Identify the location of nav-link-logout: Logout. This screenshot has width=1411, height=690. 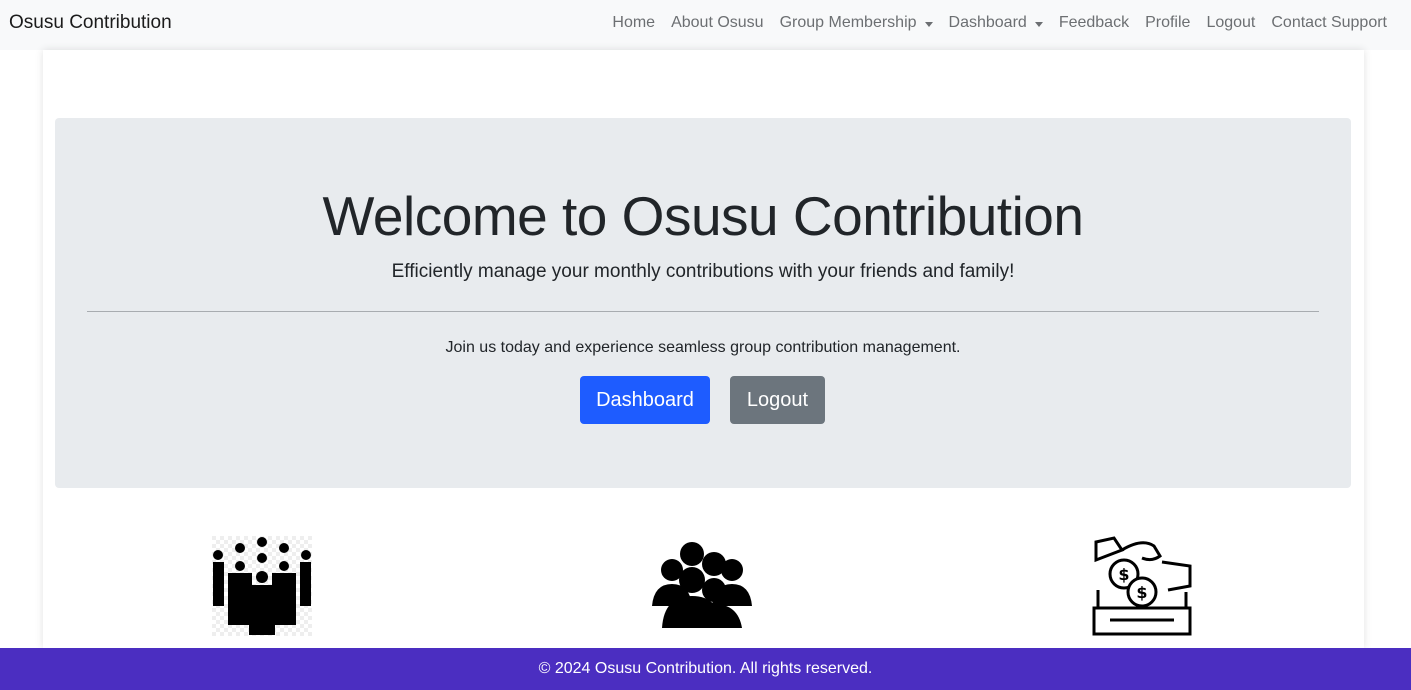
(1230, 23).